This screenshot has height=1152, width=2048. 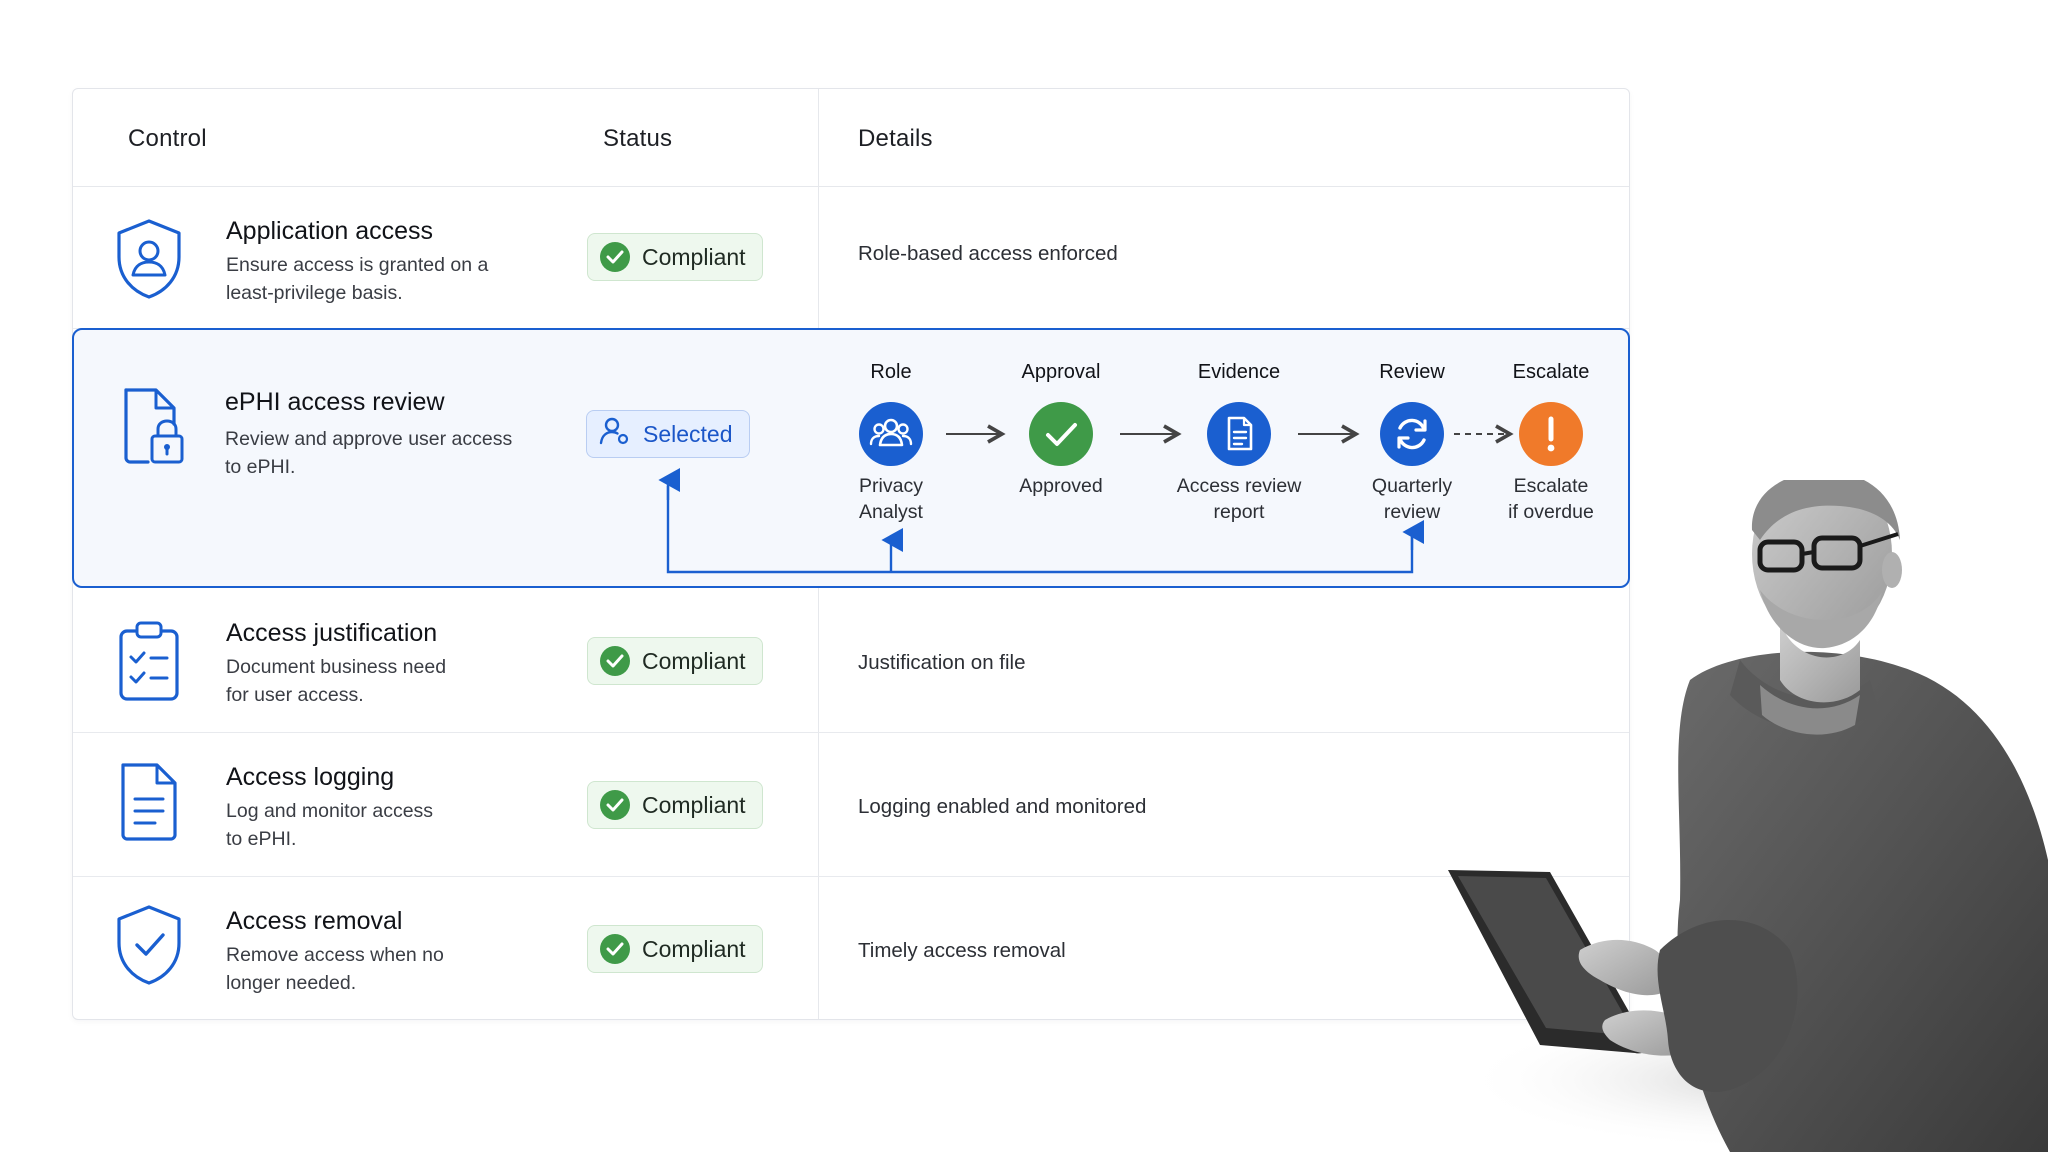 I want to click on detail-text: Justification on file, so click(x=942, y=662).